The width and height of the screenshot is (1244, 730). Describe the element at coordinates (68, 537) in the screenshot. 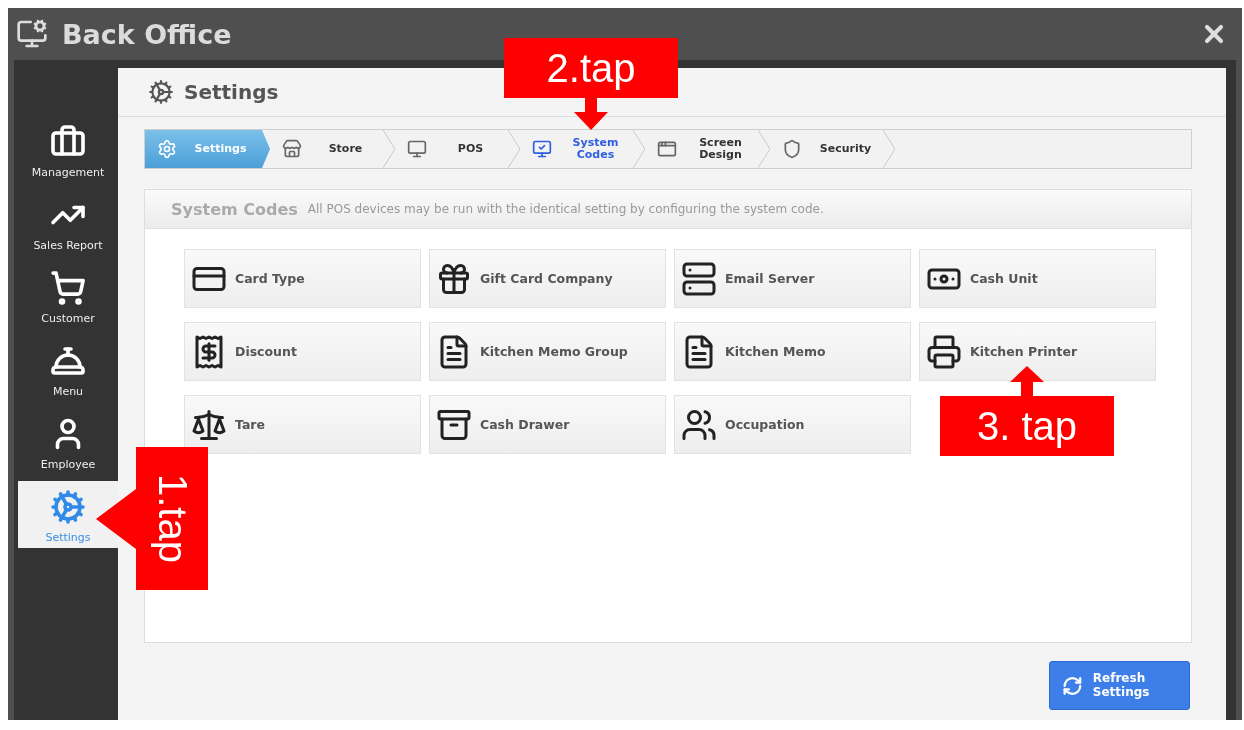

I see `sidebar-label: Settings` at that location.